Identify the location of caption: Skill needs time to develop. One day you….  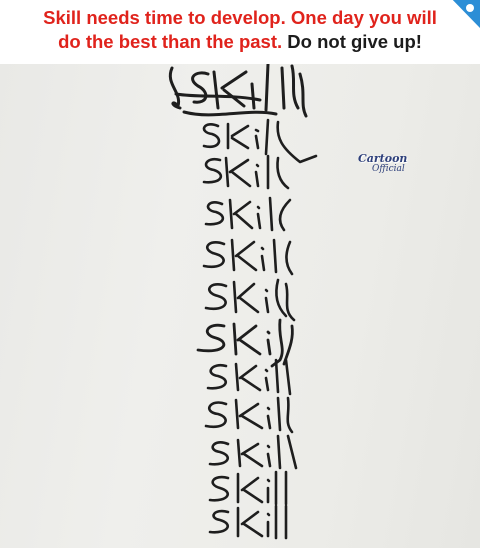
(240, 32).